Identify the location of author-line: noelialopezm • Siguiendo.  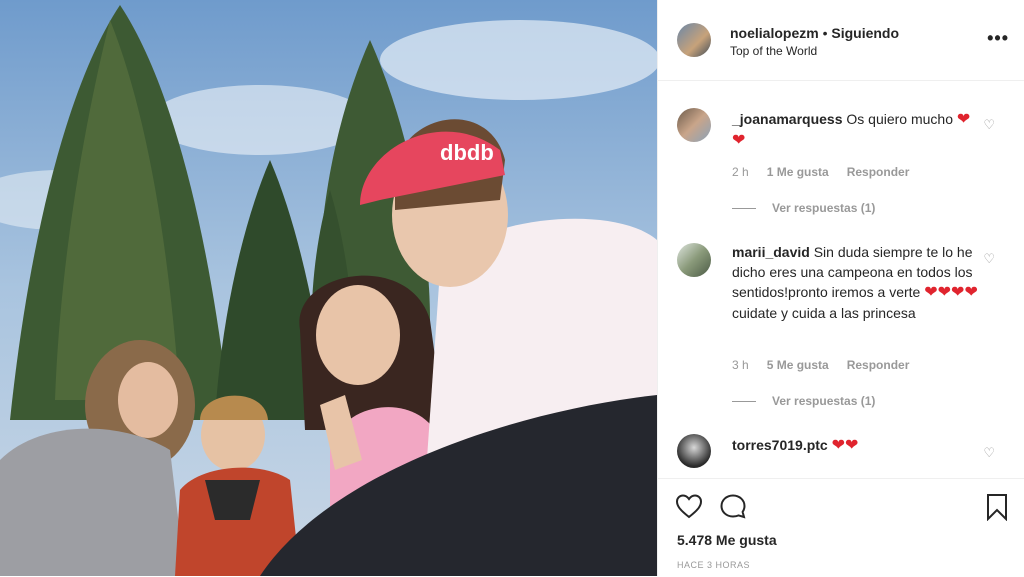
(814, 33).